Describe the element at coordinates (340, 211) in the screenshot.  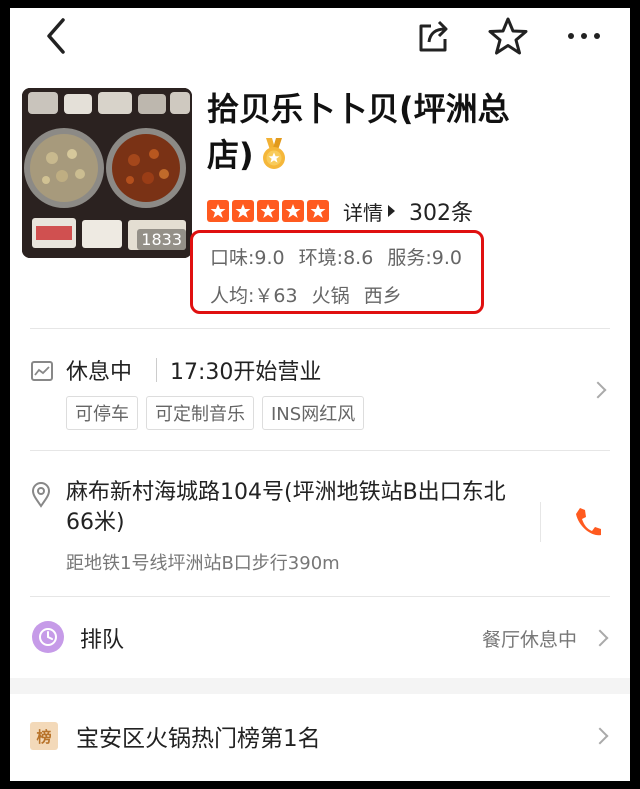
I see `rating-row: 详情 302条` at that location.